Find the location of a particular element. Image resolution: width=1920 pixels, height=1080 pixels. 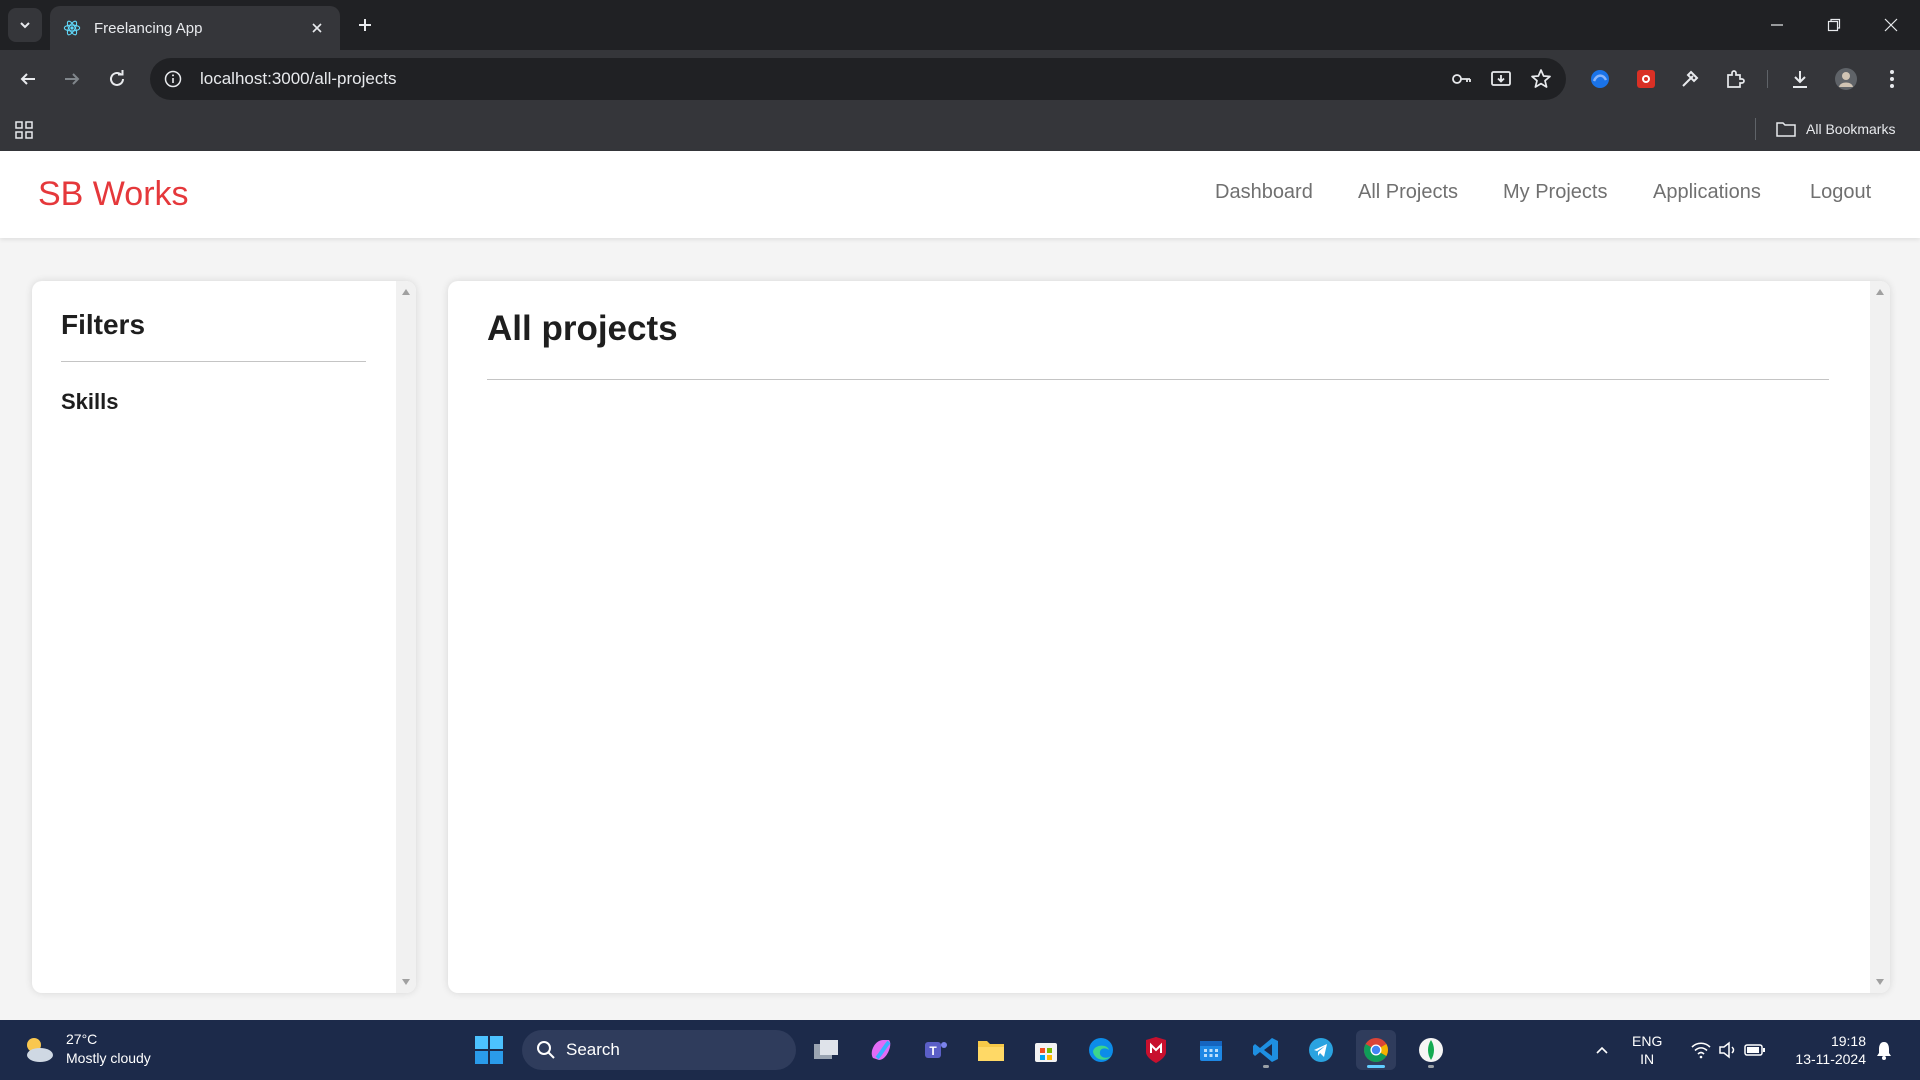

file-explorer-icon is located at coordinates (991, 1050).